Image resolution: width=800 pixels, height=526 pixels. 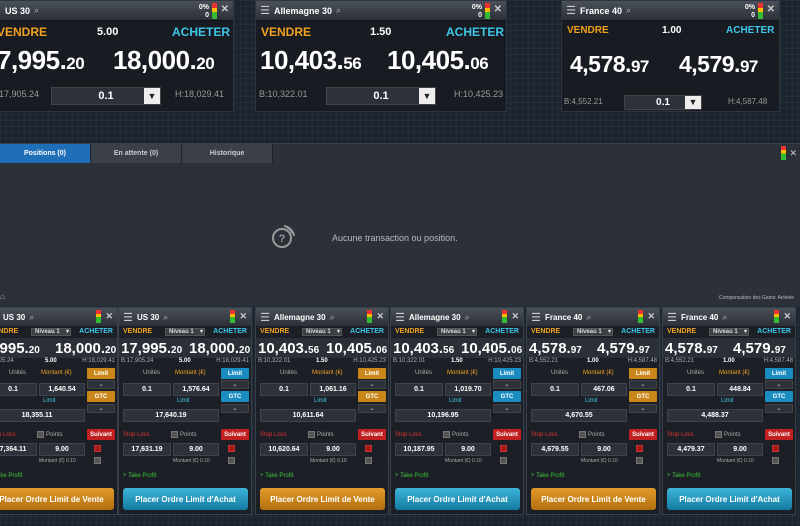 What do you see at coordinates (2, 296) in the screenshot?
I see `home-icon: ⌂` at bounding box center [2, 296].